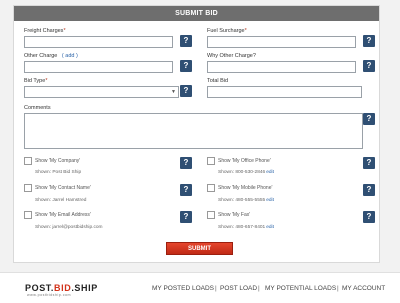  What do you see at coordinates (61, 288) in the screenshot?
I see `post-bid-ship-logo: POST.BID.SHIP` at bounding box center [61, 288].